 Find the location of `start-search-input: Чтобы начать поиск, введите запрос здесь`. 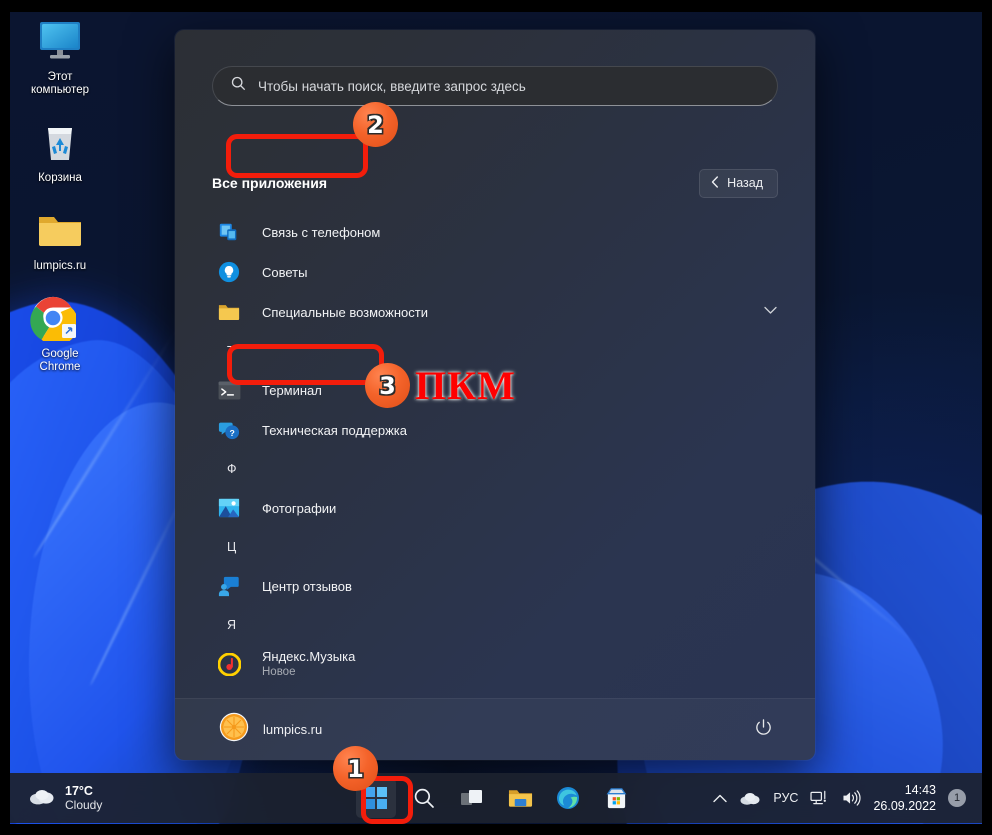

start-search-input: Чтобы начать поиск, введите запрос здесь is located at coordinates (495, 86).